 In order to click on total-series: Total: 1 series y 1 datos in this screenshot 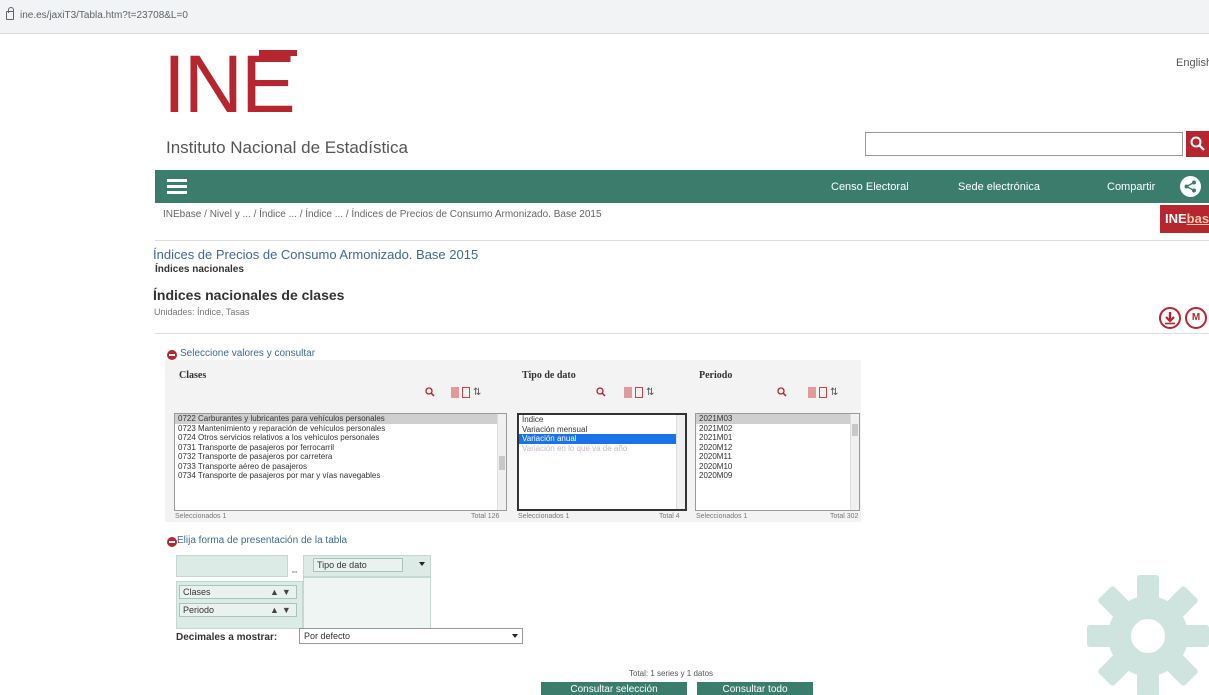, I will do `click(671, 673)`.